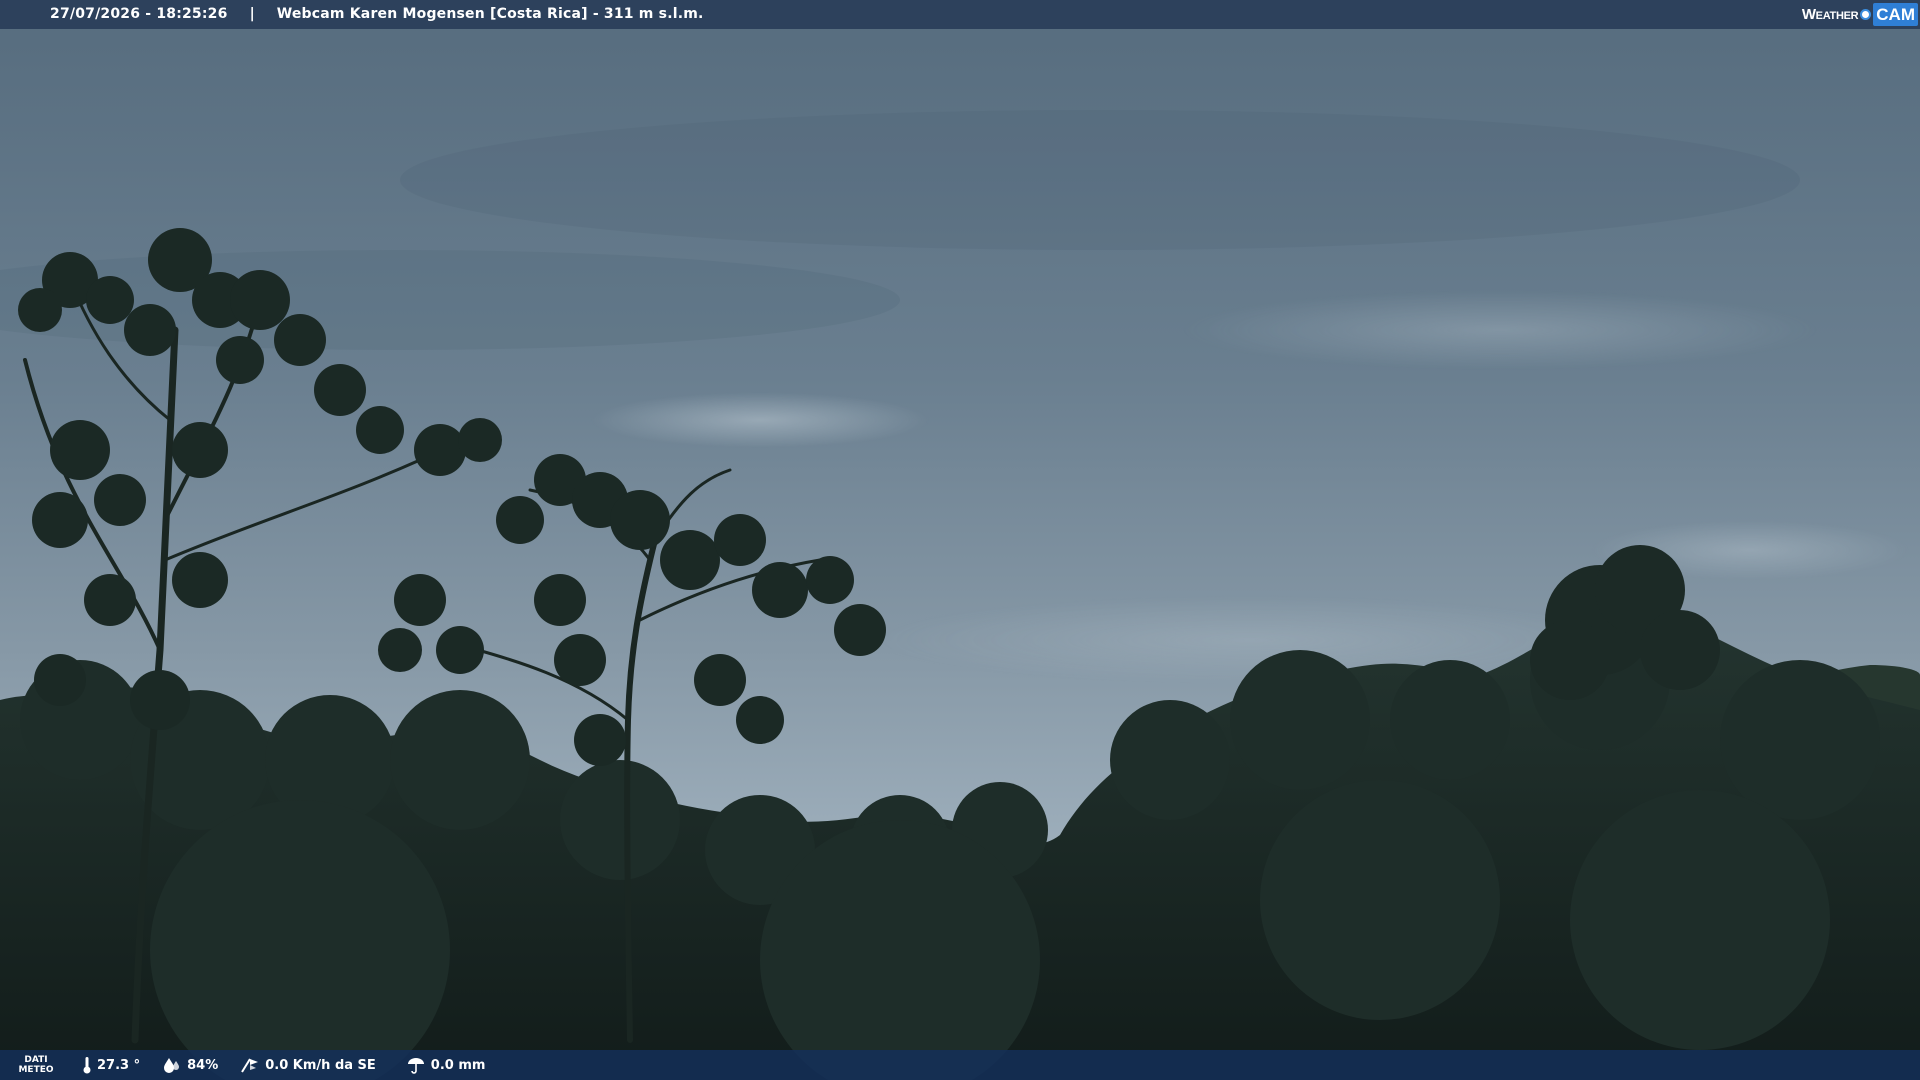 This screenshot has height=1080, width=1920. What do you see at coordinates (139, 14) in the screenshot?
I see `timestamp: 27/07/2026 - 18:25:26` at bounding box center [139, 14].